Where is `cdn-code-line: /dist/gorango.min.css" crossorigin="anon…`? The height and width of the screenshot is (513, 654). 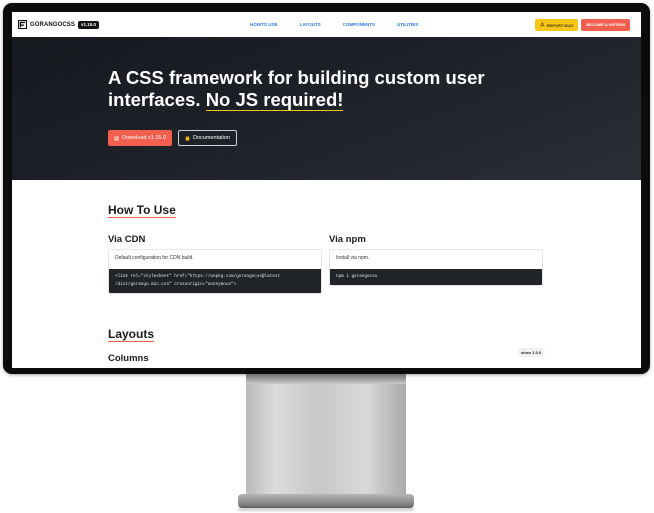 cdn-code-line: /dist/gorango.min.css" crossorigin="anon… is located at coordinates (176, 284).